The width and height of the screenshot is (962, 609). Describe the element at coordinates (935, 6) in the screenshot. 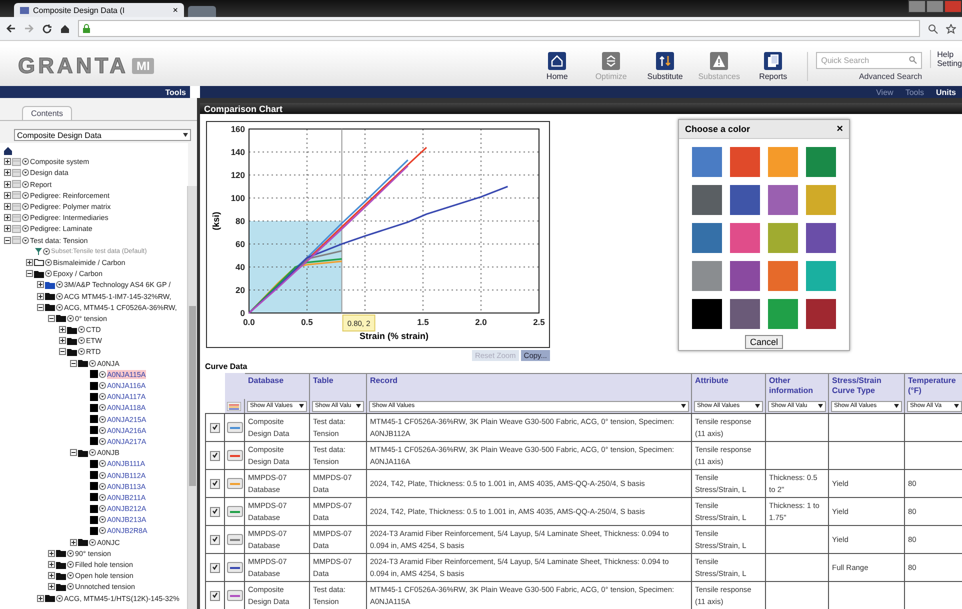

I see `maximize-button` at that location.